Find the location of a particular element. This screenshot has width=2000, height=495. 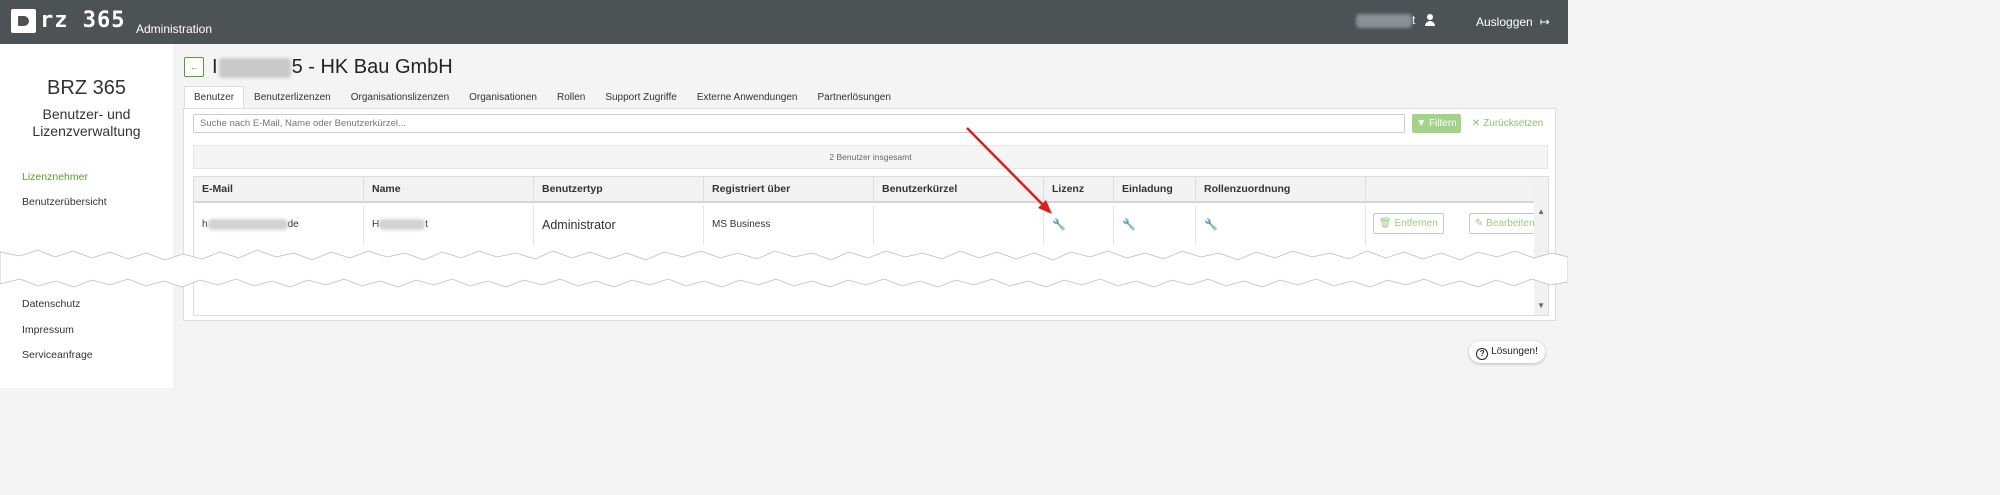

torn-edge is located at coordinates (784, 268).